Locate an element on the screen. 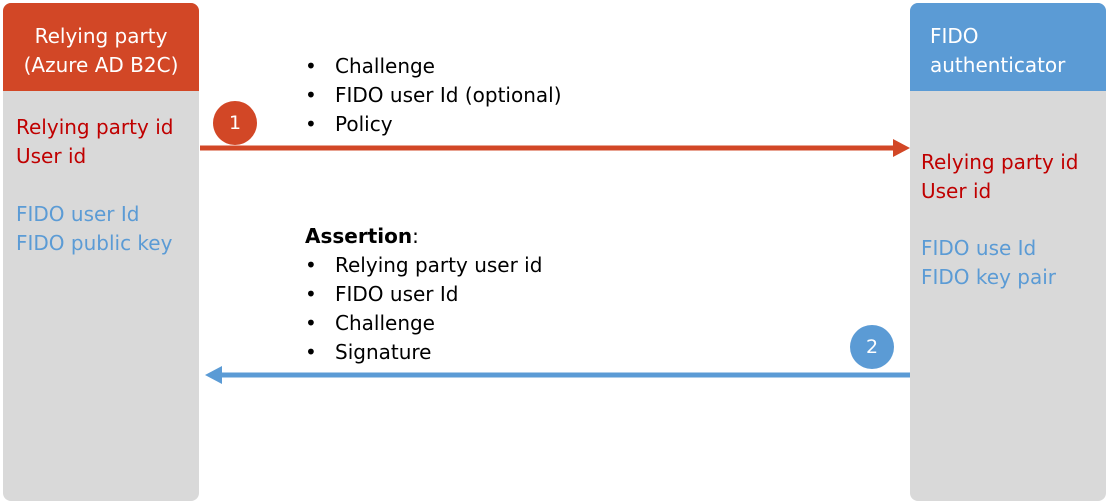  assertion-title-colon: : is located at coordinates (415, 236).